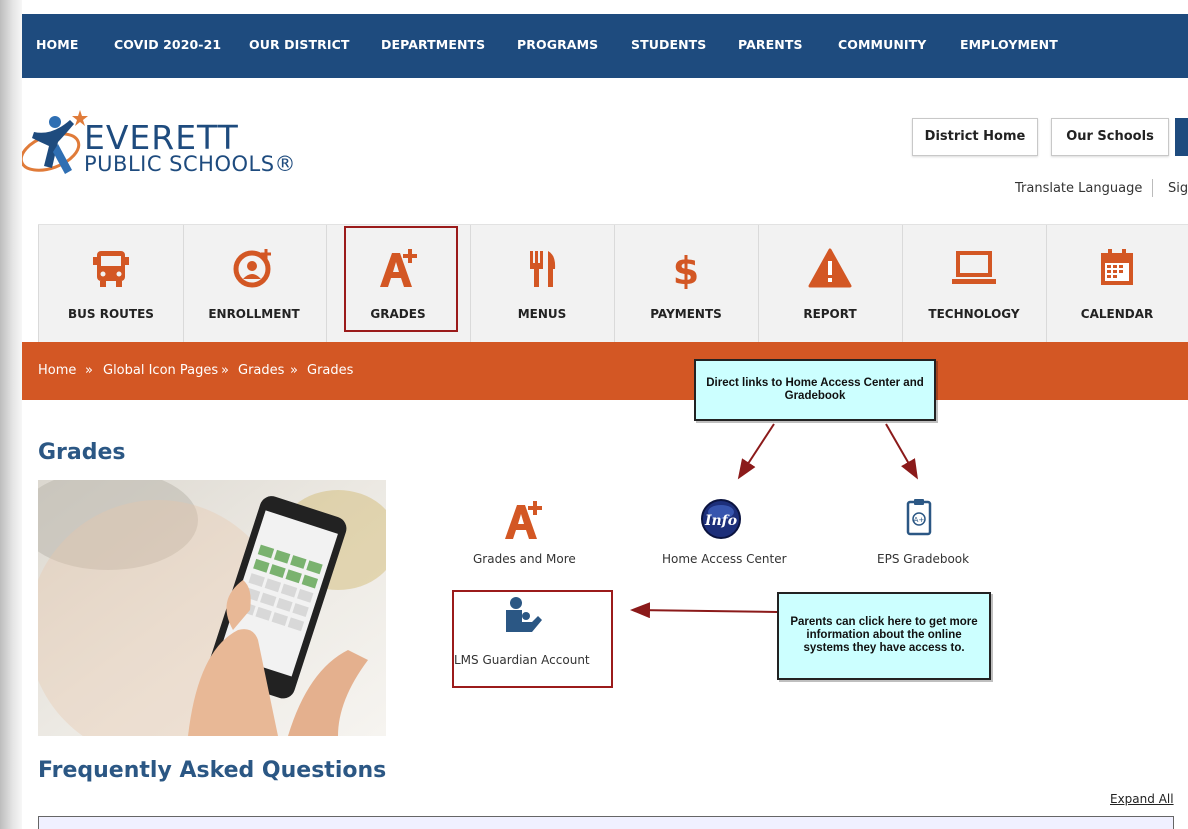  Describe the element at coordinates (1110, 137) in the screenshot. I see `our-schools-button: Our Schools` at that location.